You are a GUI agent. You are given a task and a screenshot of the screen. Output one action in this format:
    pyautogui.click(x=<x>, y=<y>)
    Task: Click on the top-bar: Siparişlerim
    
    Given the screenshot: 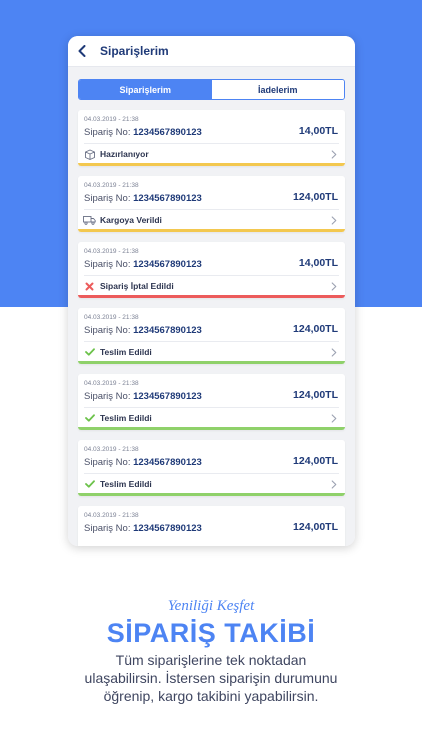 What is the action you would take?
    pyautogui.click(x=211, y=51)
    